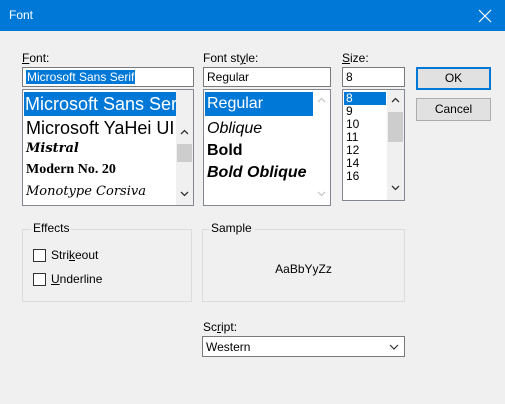 The height and width of the screenshot is (404, 505). Describe the element at coordinates (303, 269) in the screenshot. I see `sample-text: AaBbYyZz` at that location.